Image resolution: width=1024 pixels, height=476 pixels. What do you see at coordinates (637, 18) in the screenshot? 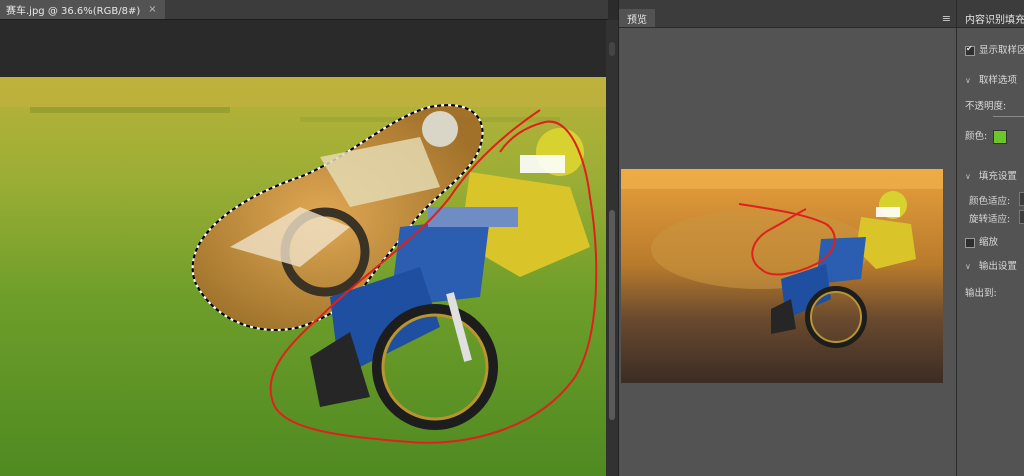
I see `preview-tab: 预览` at bounding box center [637, 18].